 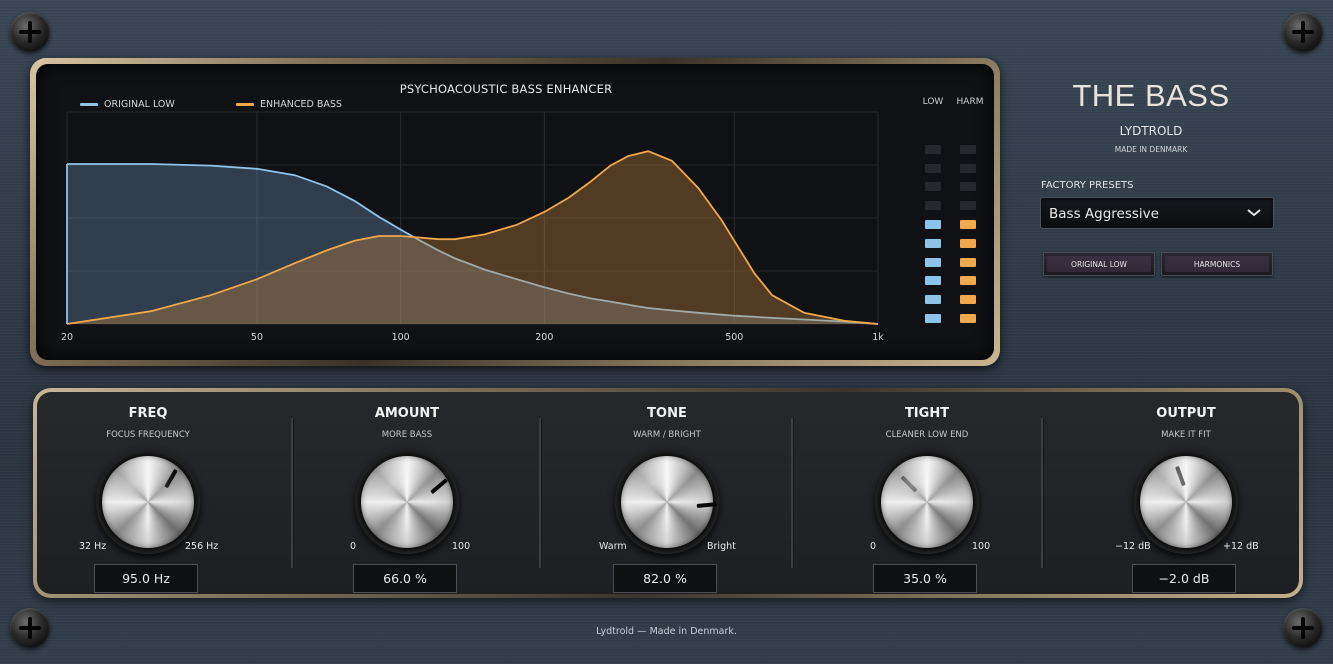 What do you see at coordinates (1186, 413) in the screenshot?
I see `output-title: OUTPUT` at bounding box center [1186, 413].